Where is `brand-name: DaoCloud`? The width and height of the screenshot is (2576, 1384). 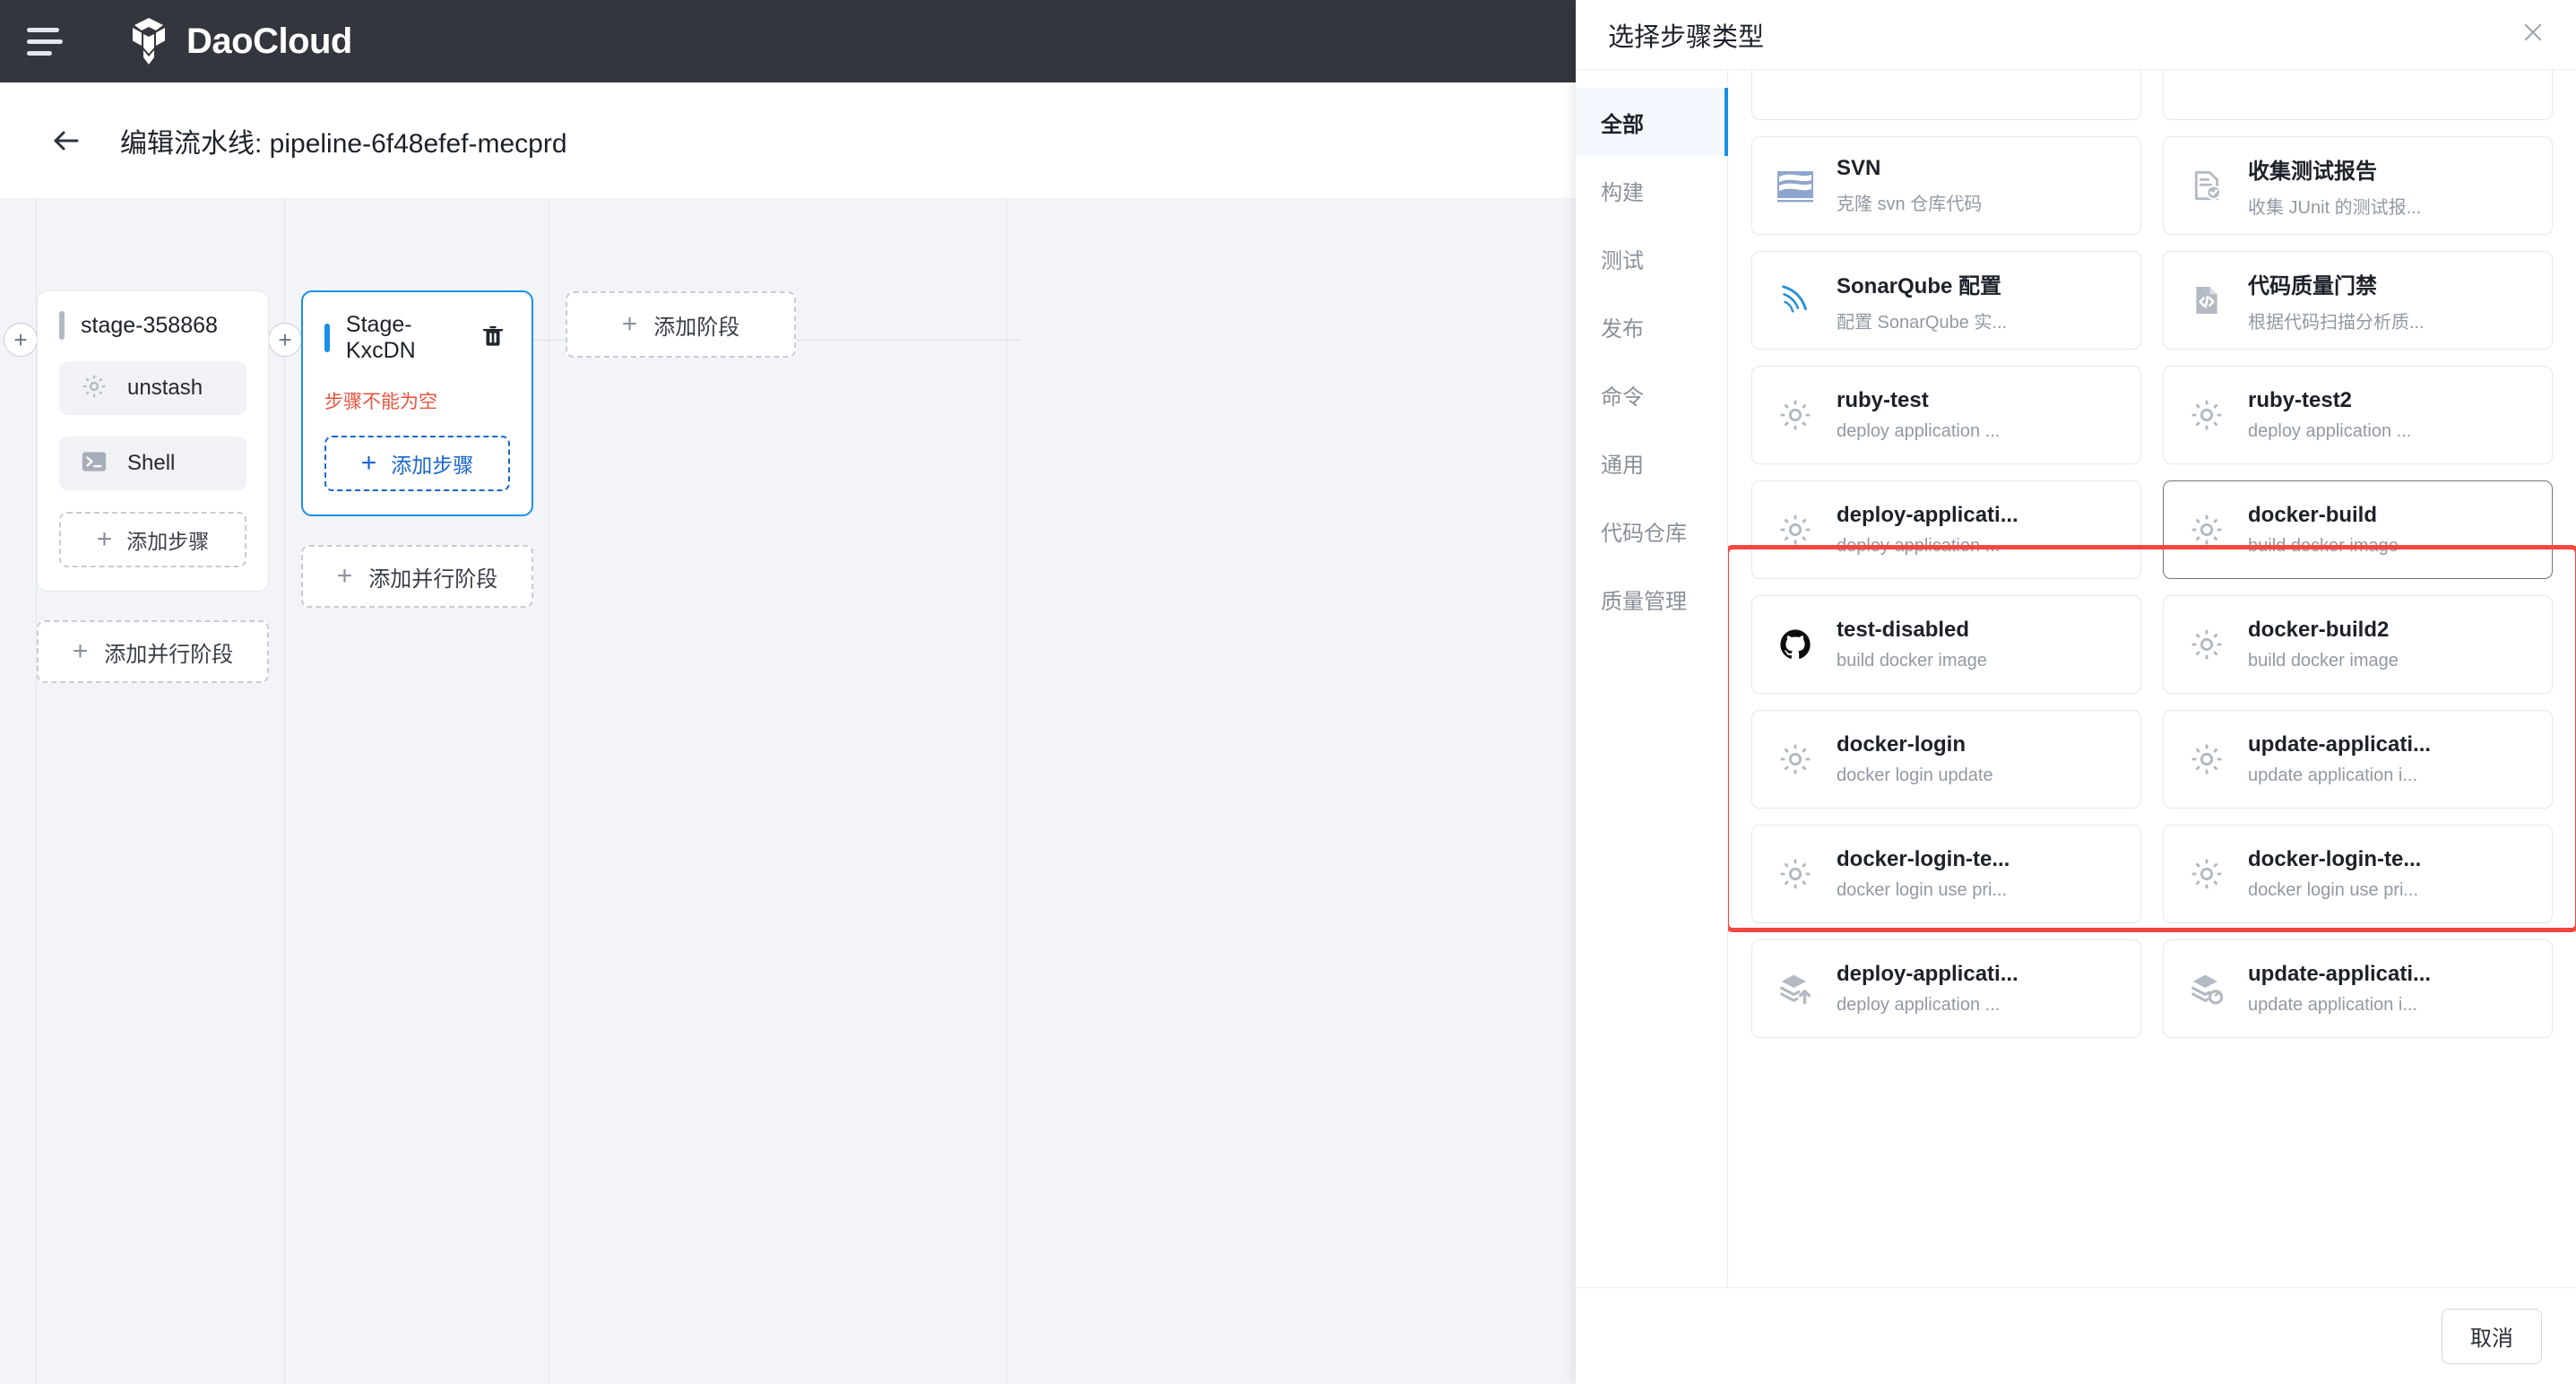
brand-name: DaoCloud is located at coordinates (269, 41).